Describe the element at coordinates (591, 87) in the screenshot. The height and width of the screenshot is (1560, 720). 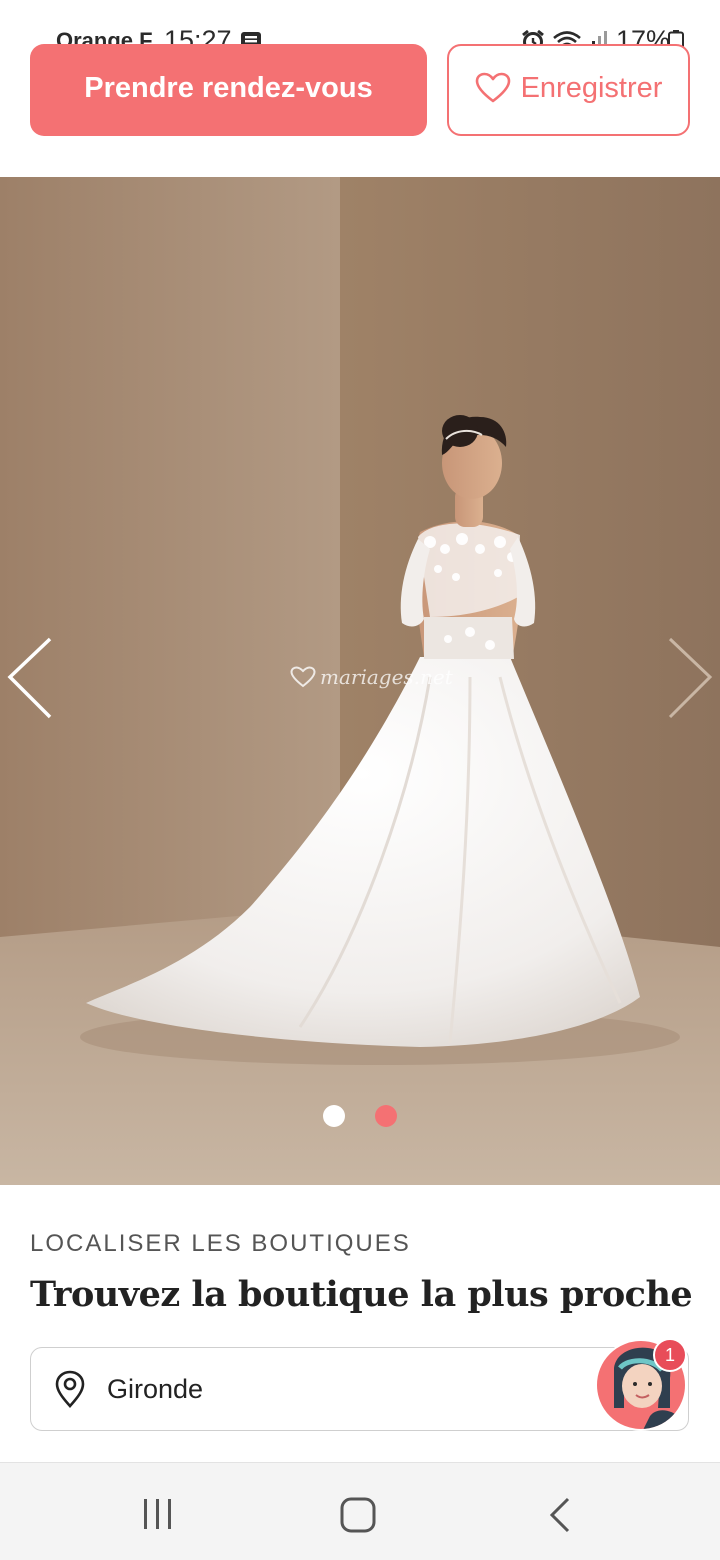
I see `save-label: Enregistrer` at that location.